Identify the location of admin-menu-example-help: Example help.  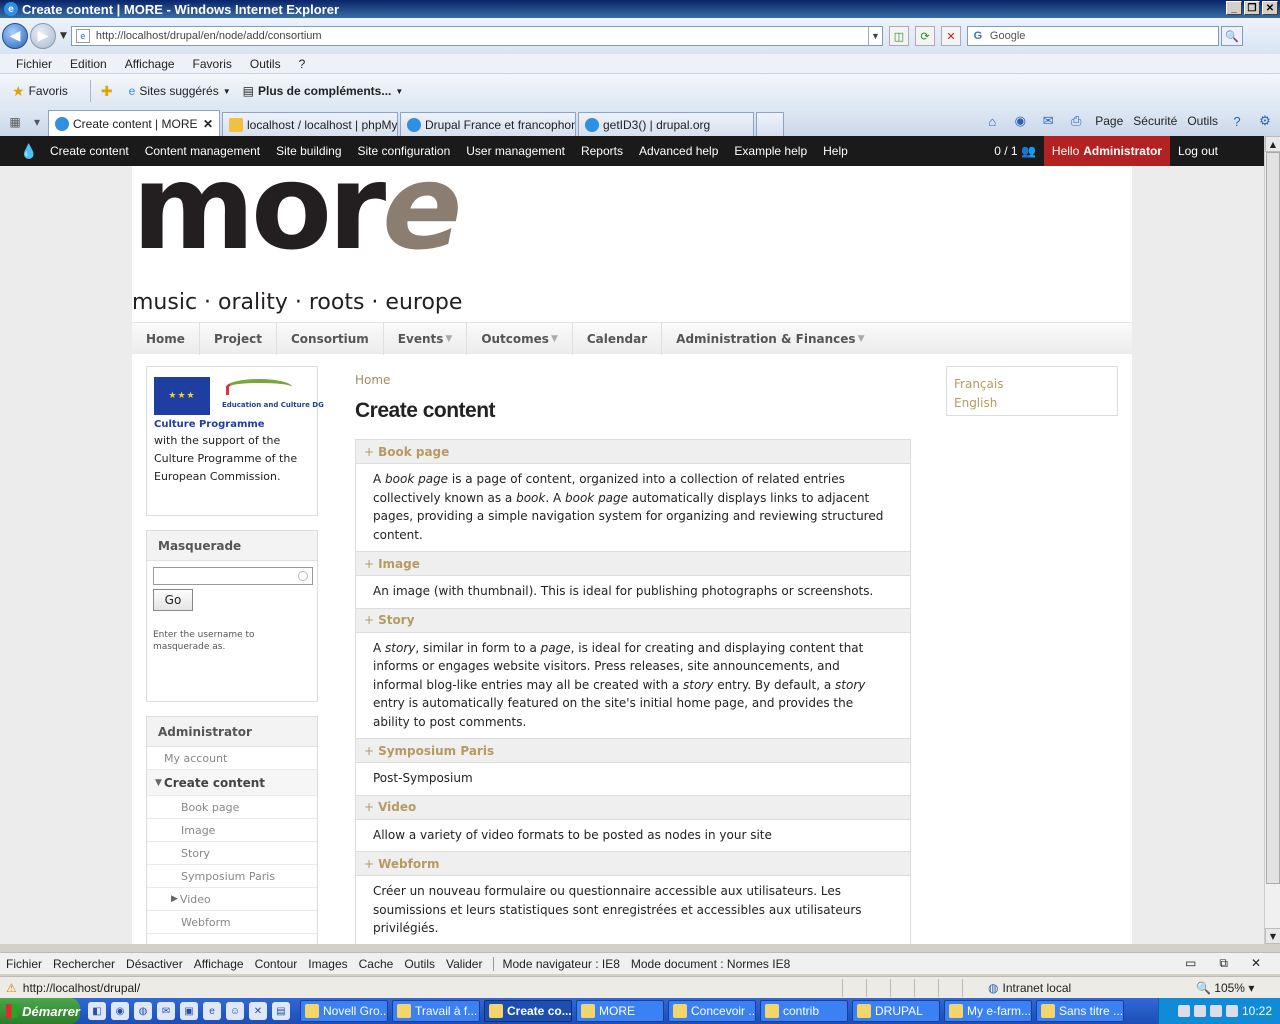
(770, 151).